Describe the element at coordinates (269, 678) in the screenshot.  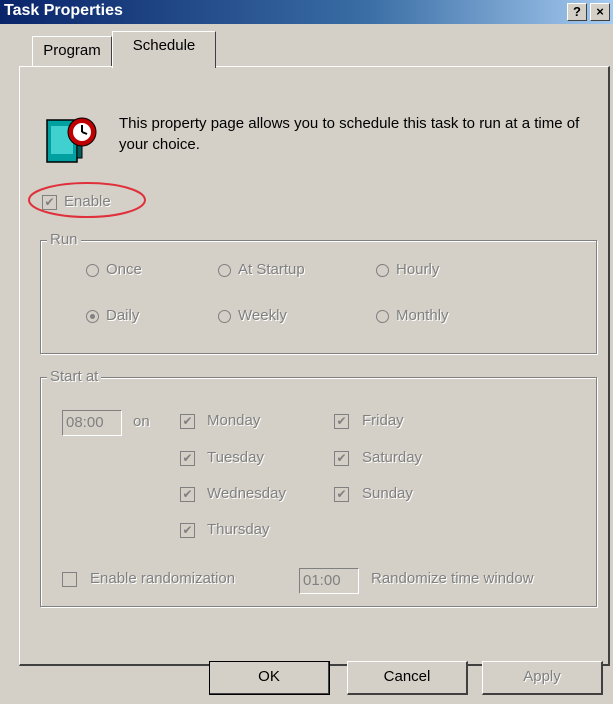
I see `ok-button: OK` at that location.